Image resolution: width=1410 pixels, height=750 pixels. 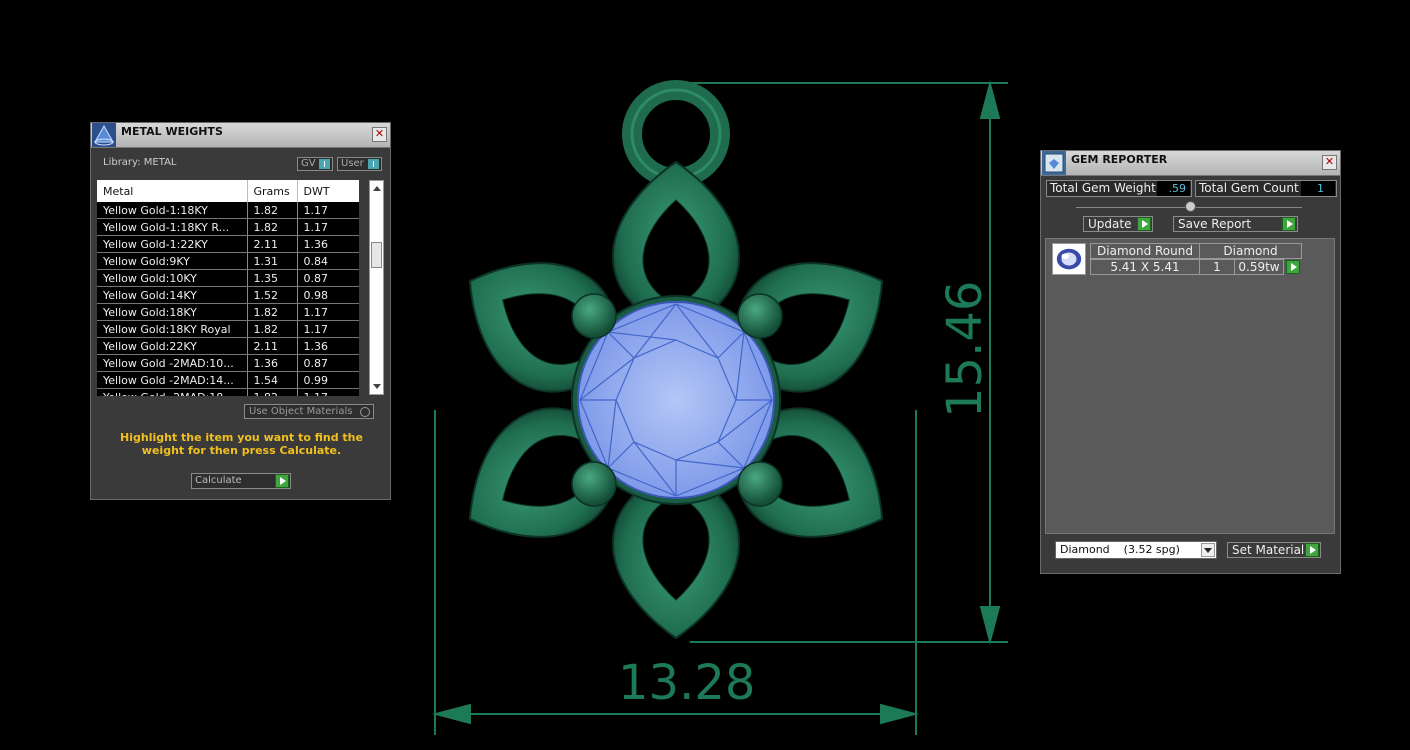 I want to click on table-row: Yellow Gold:9KY 1.31 0.84, so click(x=228, y=261).